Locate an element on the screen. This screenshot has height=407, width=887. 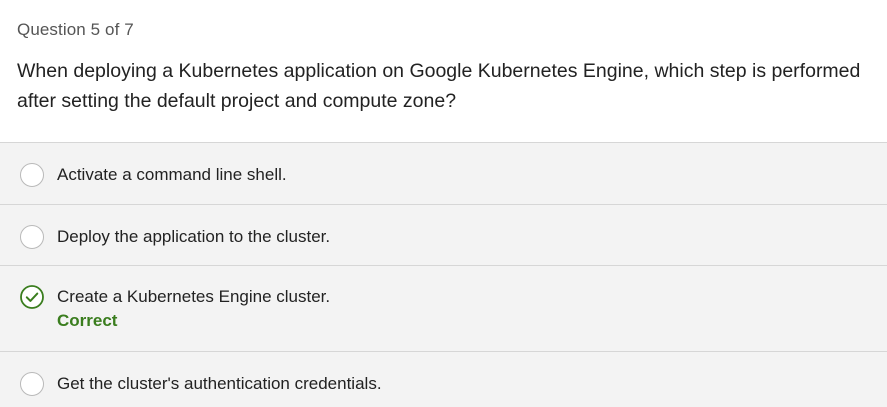
answer-option-label: Activate a command line shell. is located at coordinates (172, 174).